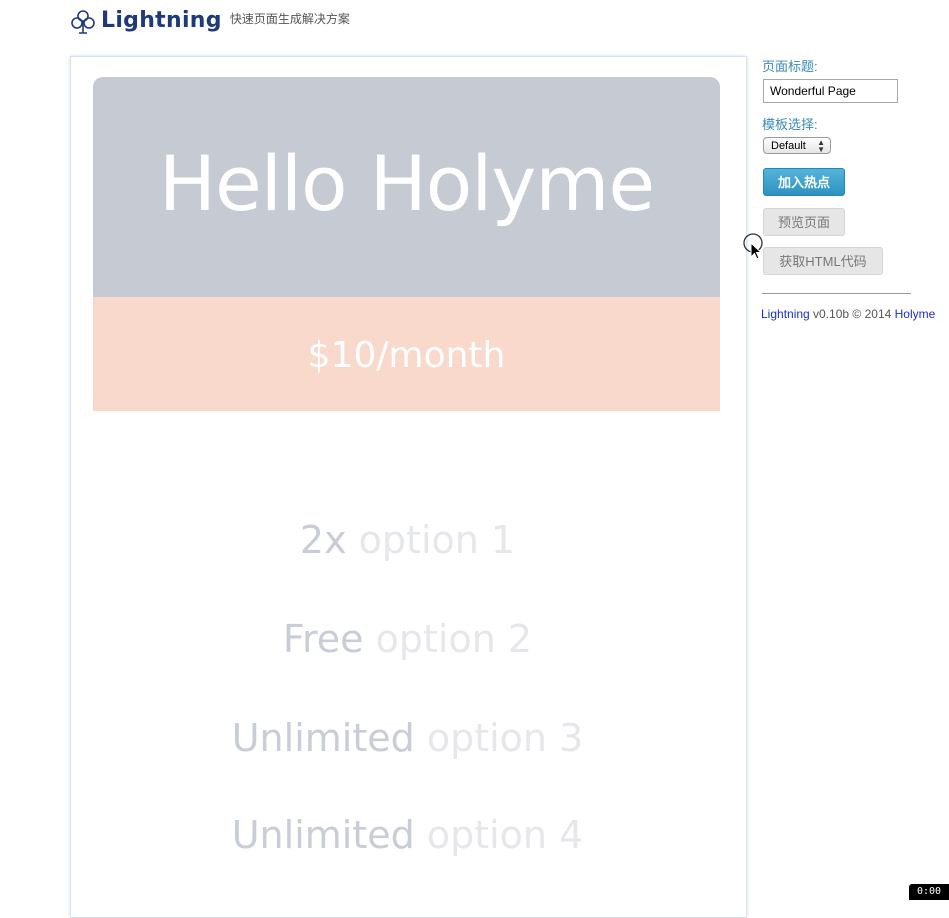 The height and width of the screenshot is (918, 949). Describe the element at coordinates (804, 182) in the screenshot. I see `add-hotspot-button: 加入热点` at that location.